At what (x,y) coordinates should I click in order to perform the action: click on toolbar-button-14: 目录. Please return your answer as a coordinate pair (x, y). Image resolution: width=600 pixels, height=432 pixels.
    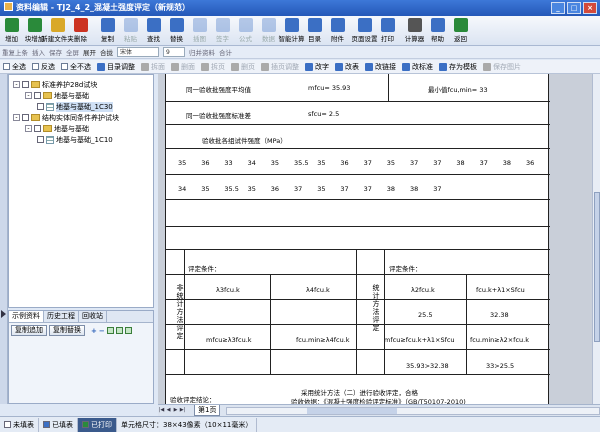
    Looking at the image, I should click on (314, 31).